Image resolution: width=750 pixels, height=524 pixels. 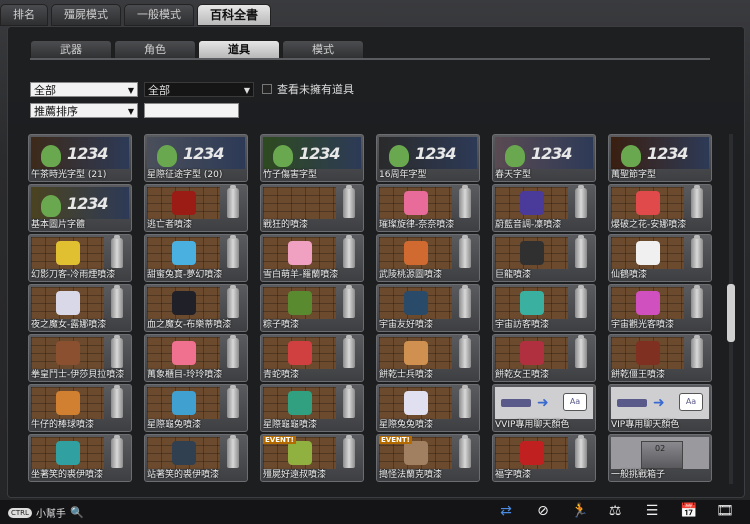 What do you see at coordinates (506, 511) in the screenshot?
I see `swap-icon: ⇄` at bounding box center [506, 511].